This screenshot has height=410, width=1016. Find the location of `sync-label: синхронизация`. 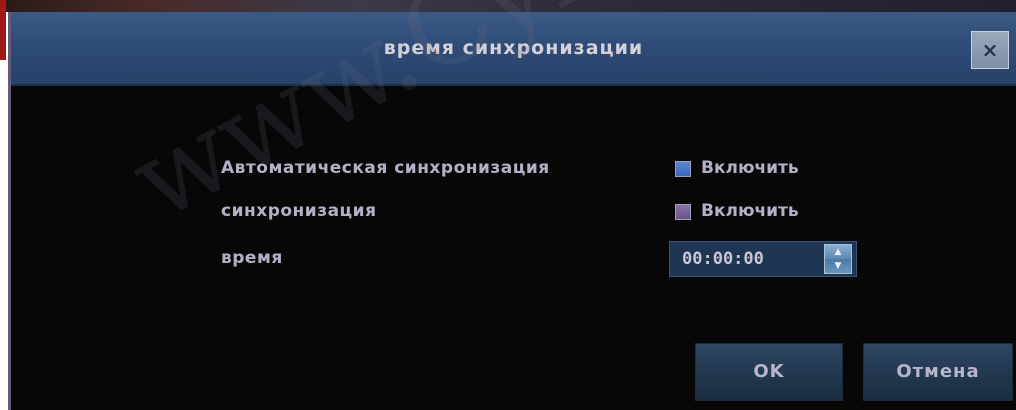

sync-label: синхронизация is located at coordinates (299, 211).